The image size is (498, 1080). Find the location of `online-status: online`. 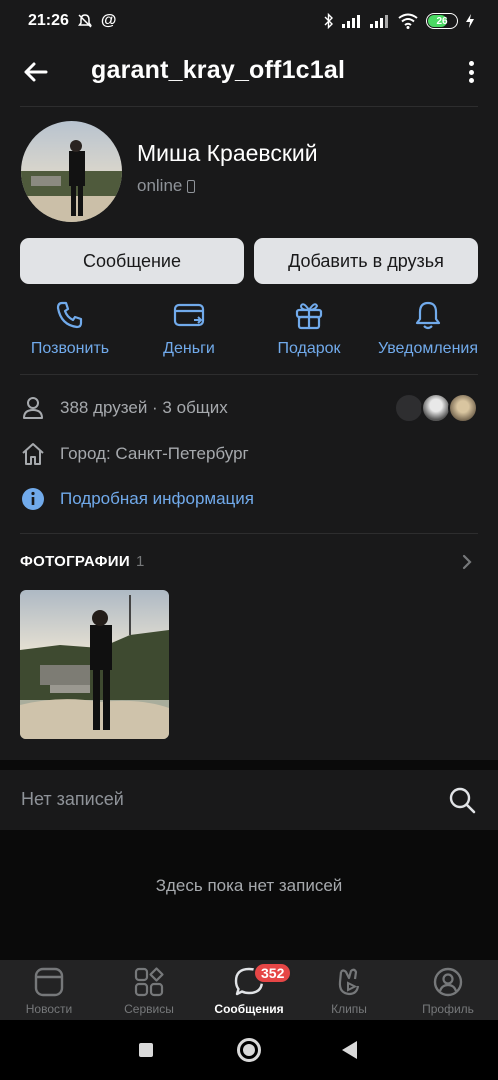

online-status: online is located at coordinates (166, 186).